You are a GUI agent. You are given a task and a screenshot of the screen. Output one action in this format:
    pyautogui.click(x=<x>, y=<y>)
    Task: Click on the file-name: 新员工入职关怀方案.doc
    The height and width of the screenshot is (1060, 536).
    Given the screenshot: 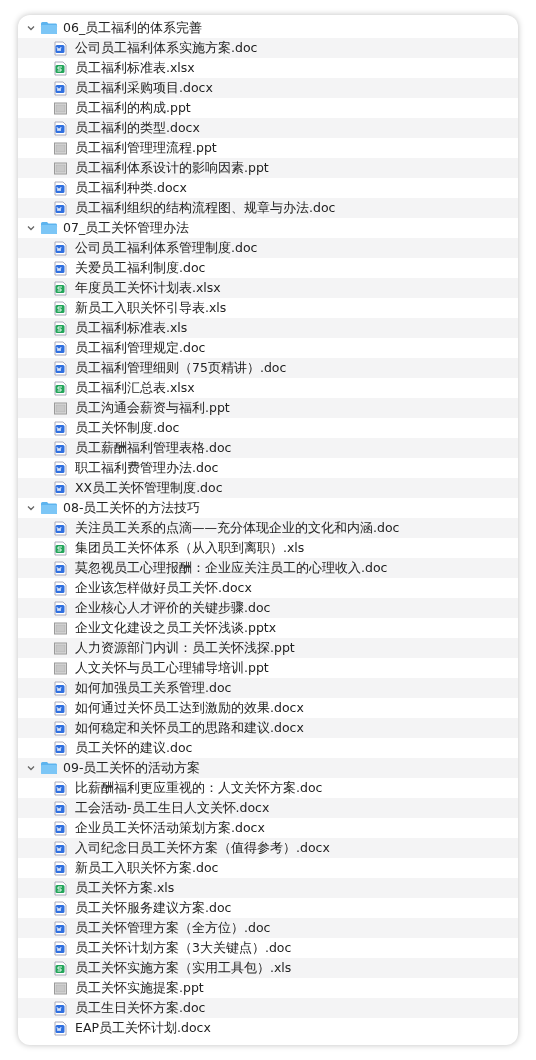 What is the action you would take?
    pyautogui.click(x=147, y=868)
    